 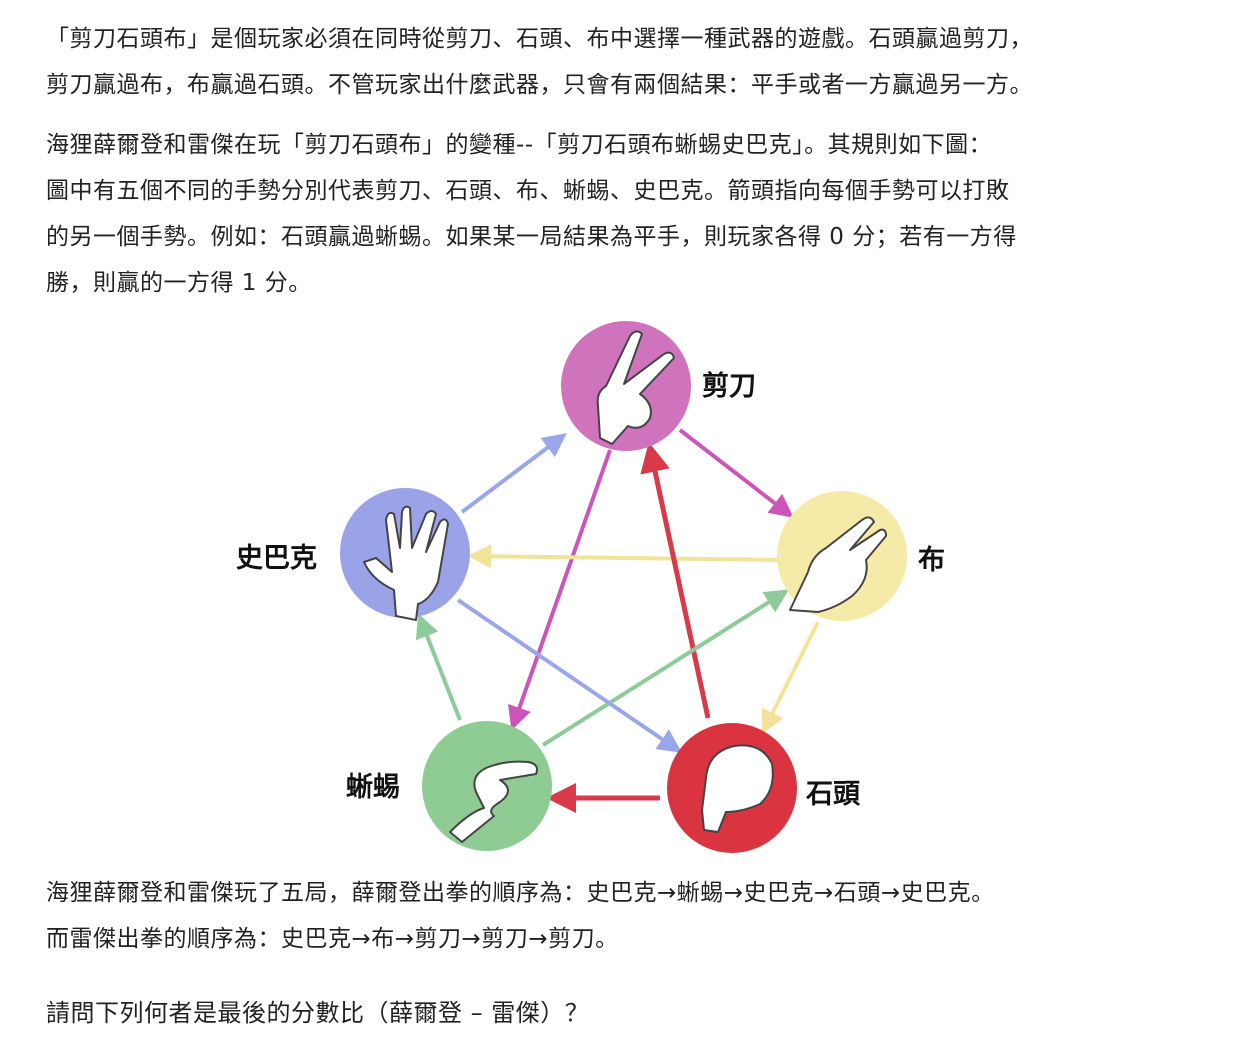 I want to click on label-lizard: 蜥蜴, so click(x=373, y=787).